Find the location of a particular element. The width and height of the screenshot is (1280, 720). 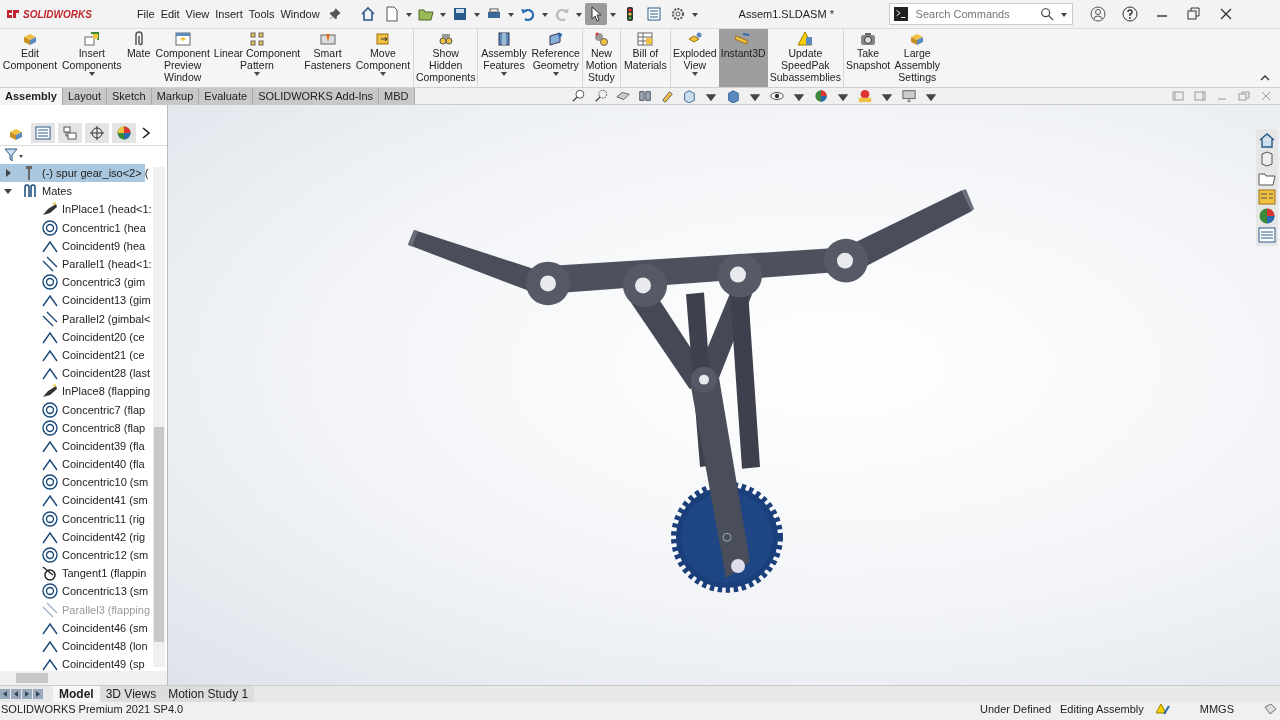

comment-icon is located at coordinates (1270, 708).